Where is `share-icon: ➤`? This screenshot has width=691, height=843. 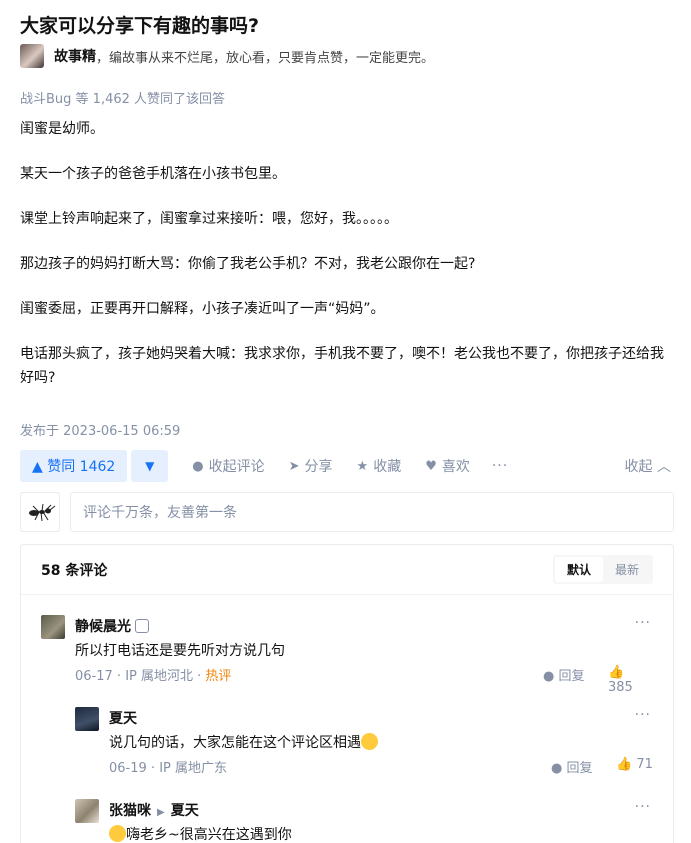
share-icon: ➤ is located at coordinates (294, 466).